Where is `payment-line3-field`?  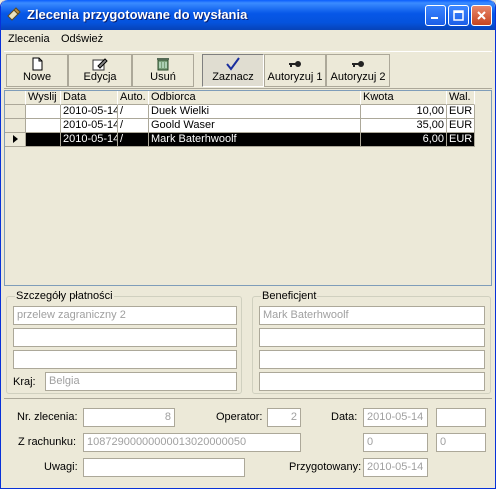 payment-line3-field is located at coordinates (125, 359).